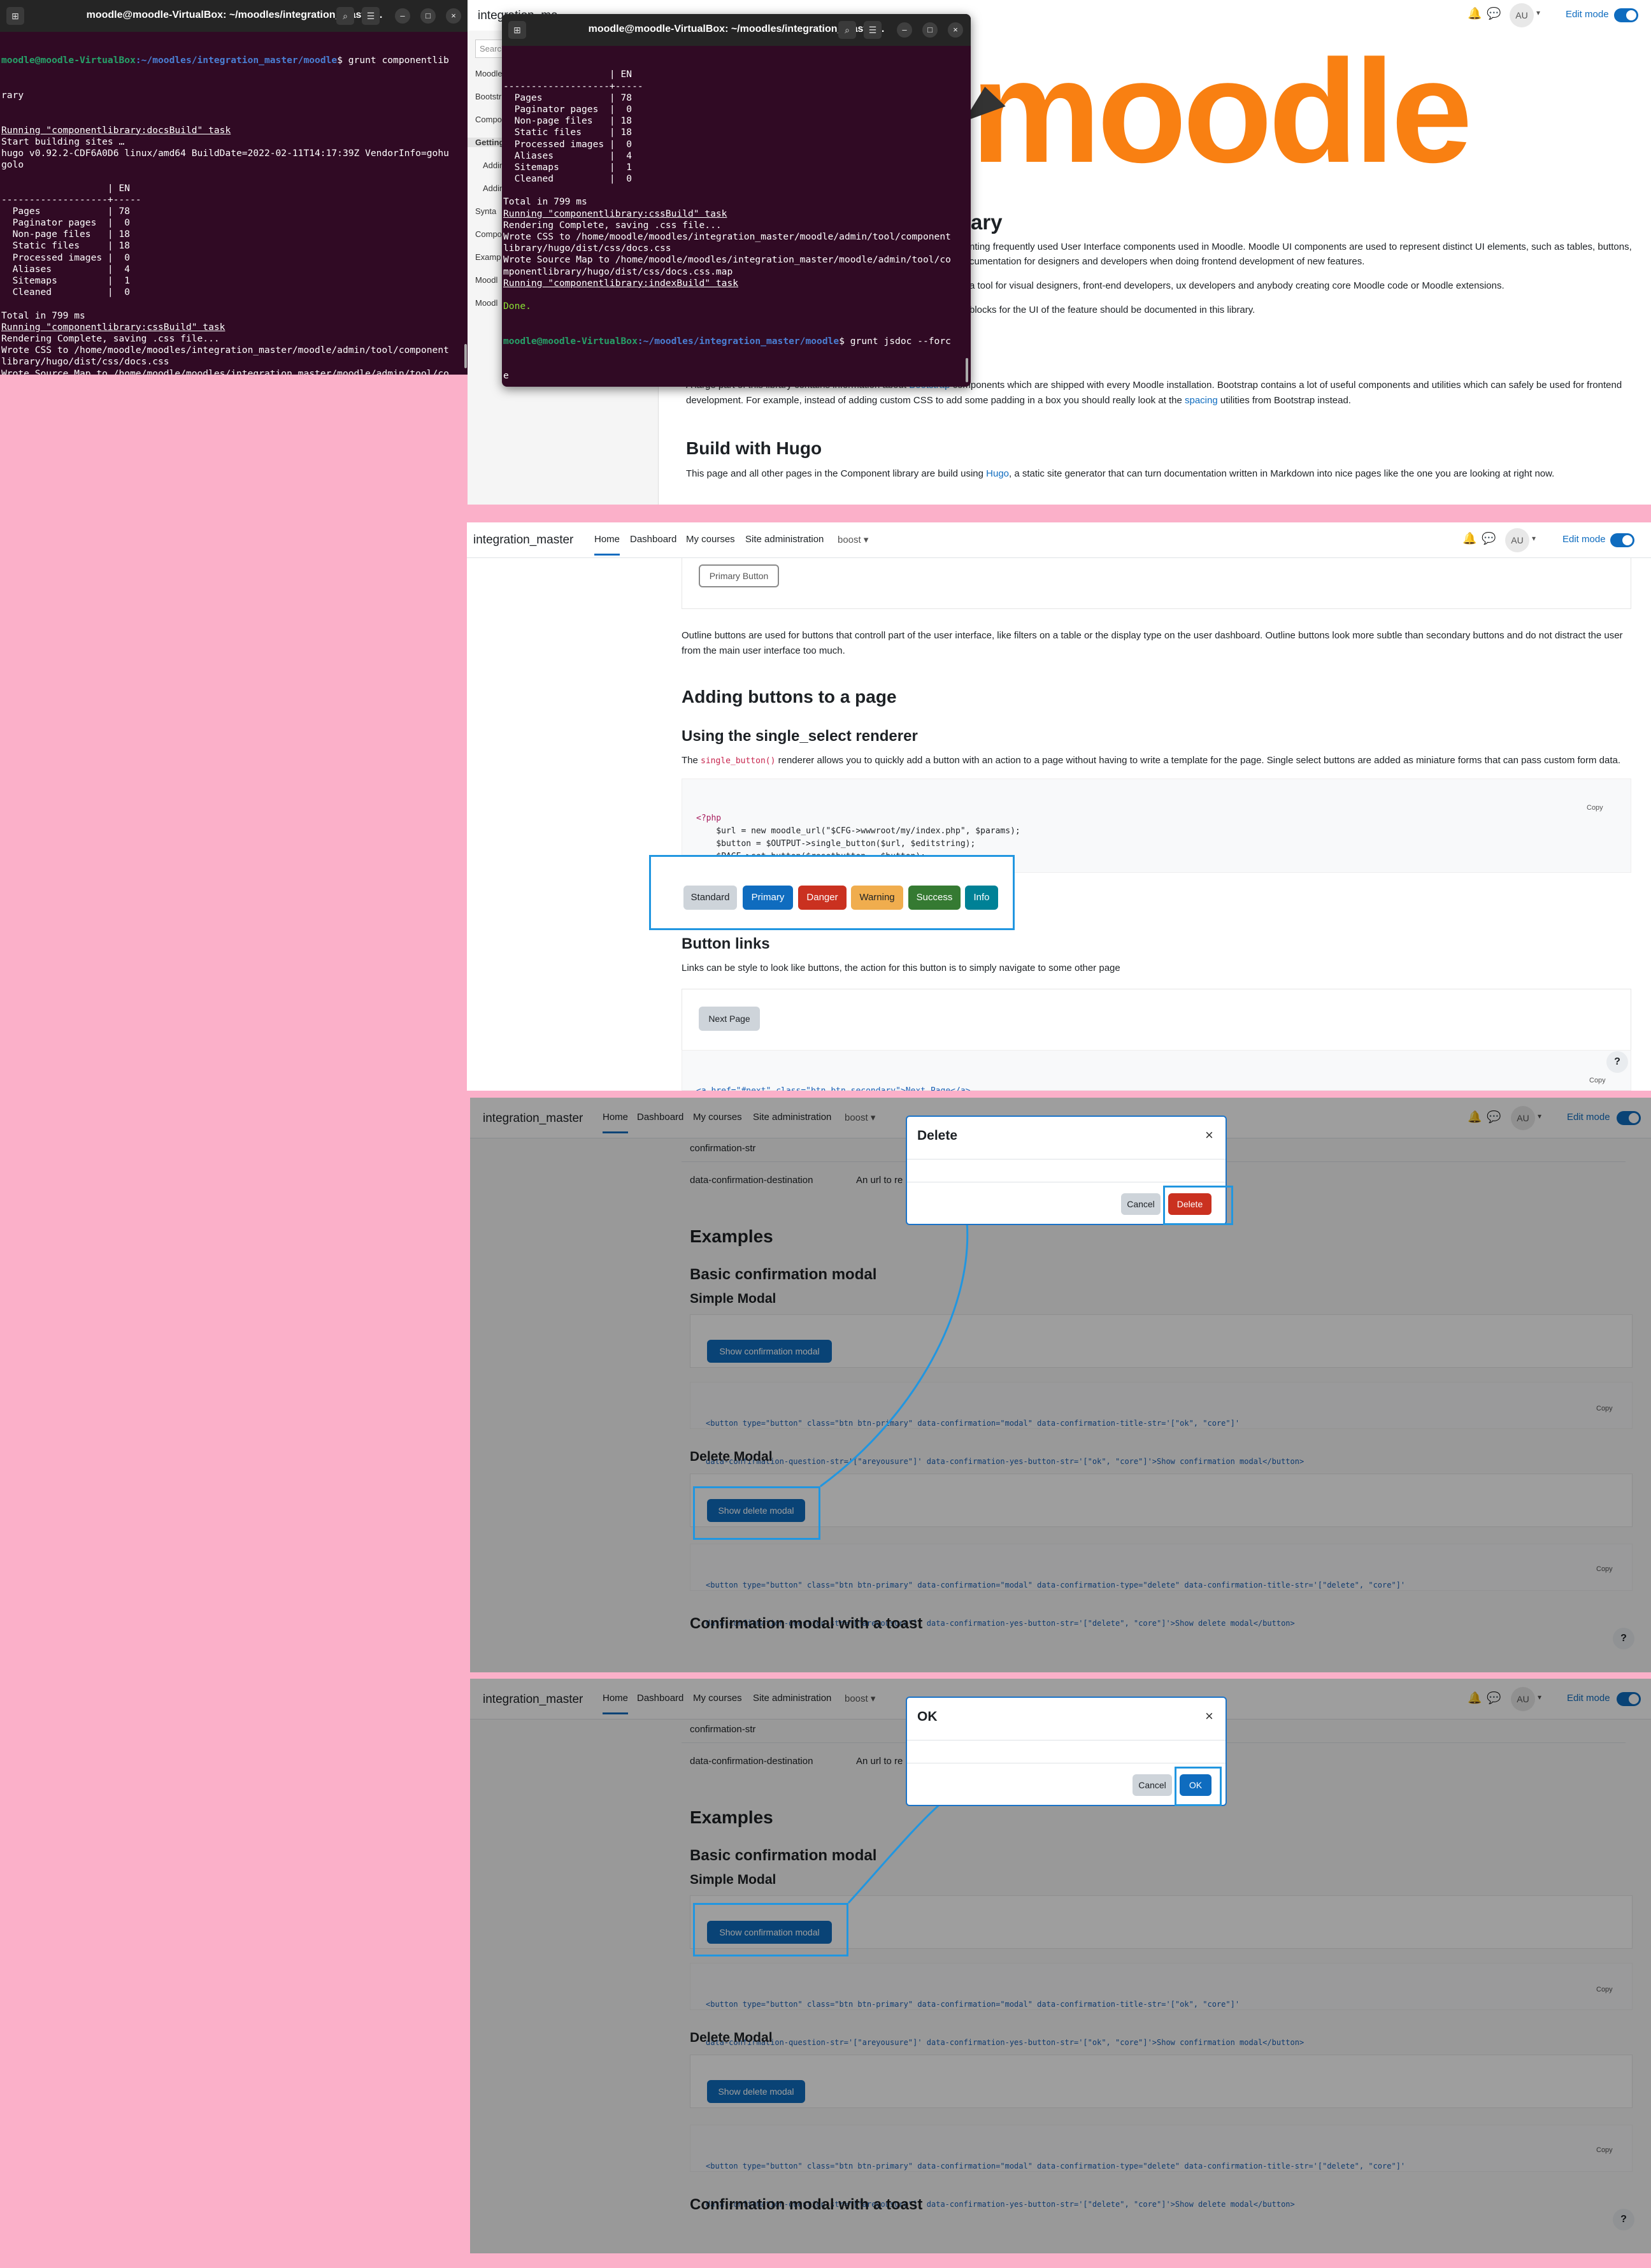  Describe the element at coordinates (768, 898) in the screenshot. I see `primary-button: Primary` at that location.